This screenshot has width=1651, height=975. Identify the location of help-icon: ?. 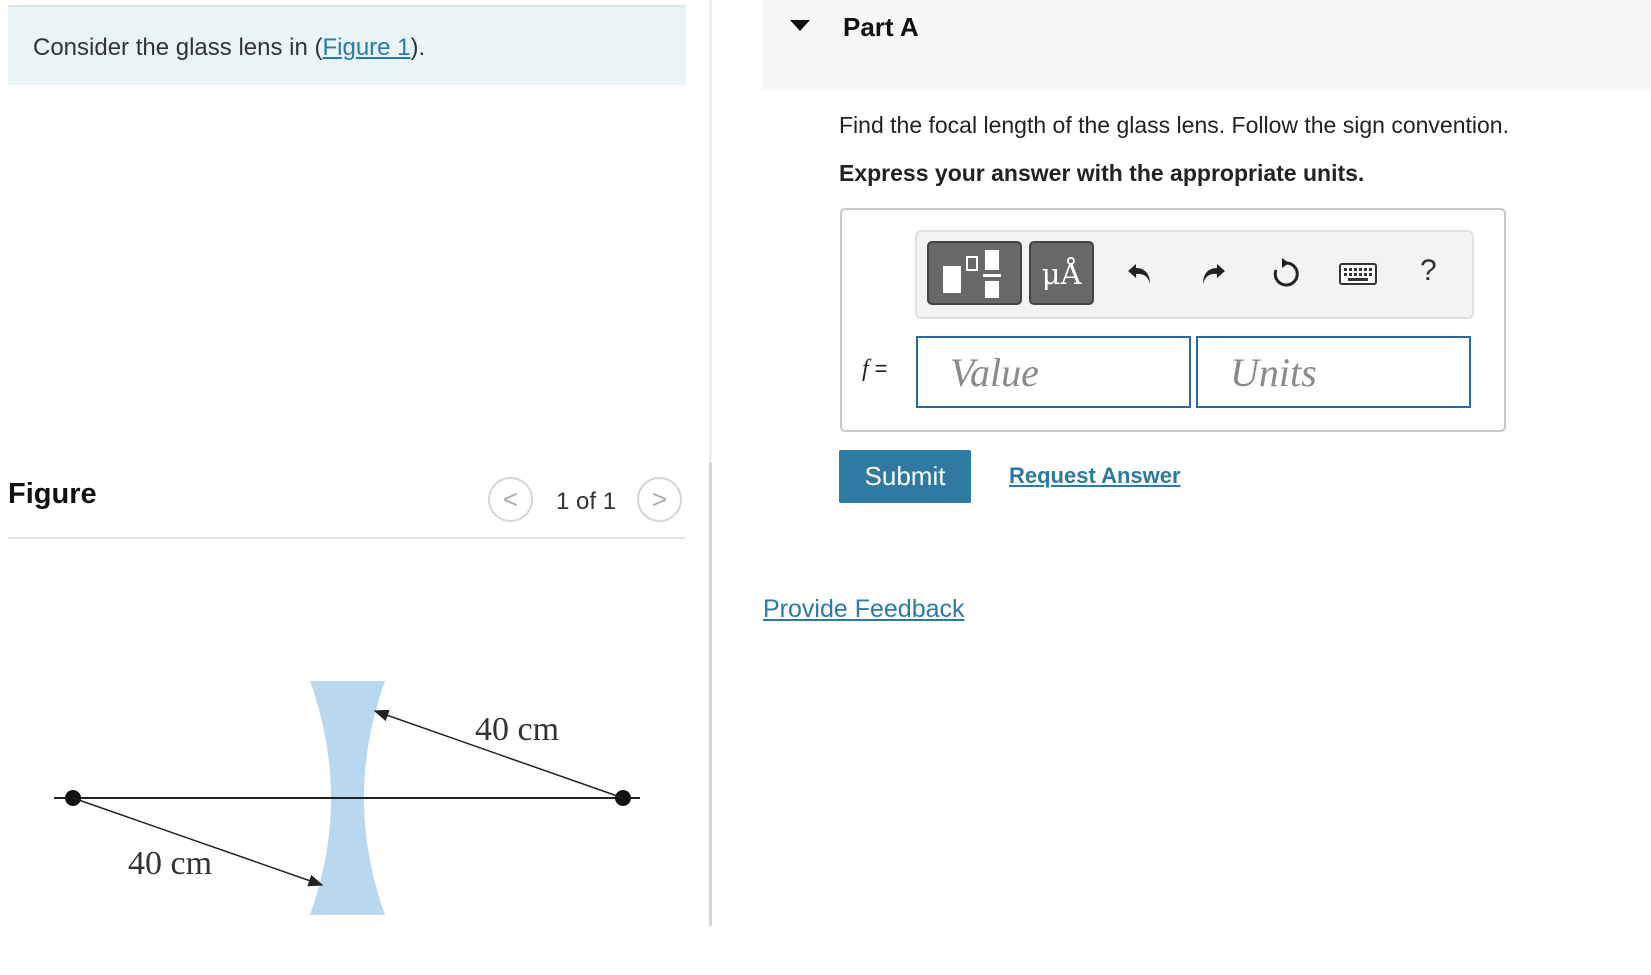
(1428, 270).